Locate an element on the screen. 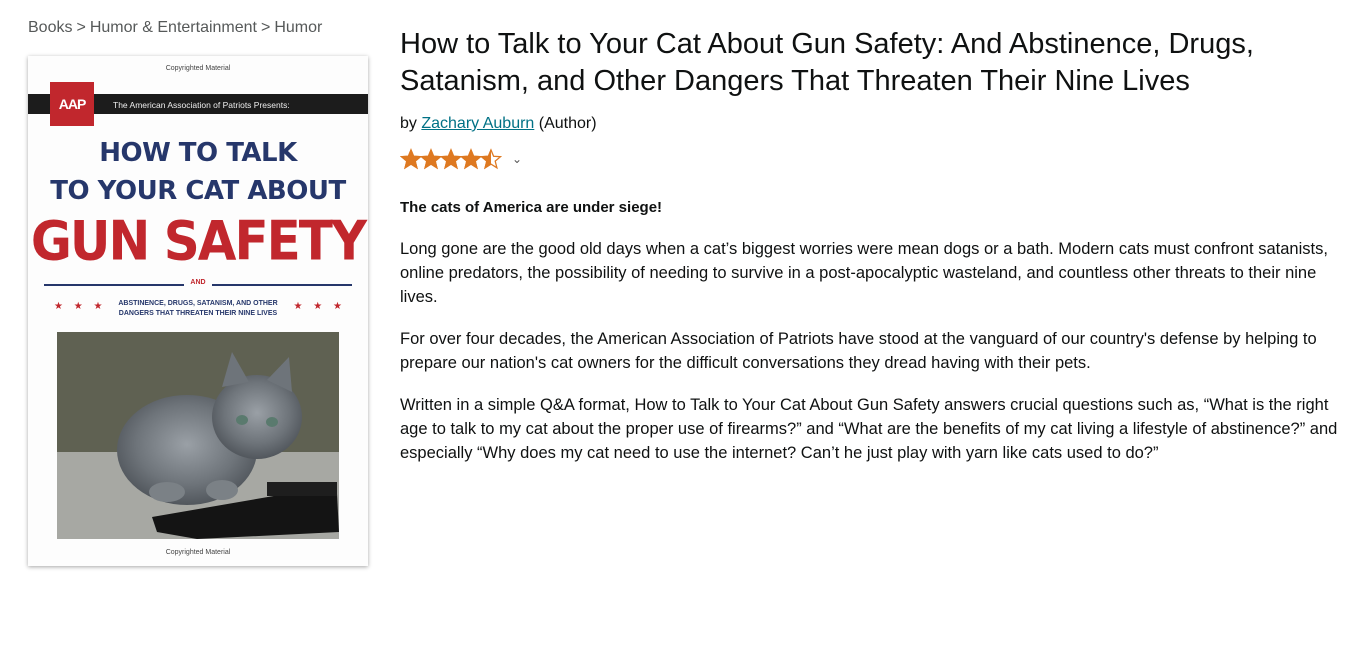 Image resolution: width=1348 pixels, height=651 pixels. cover-and: AND is located at coordinates (198, 282).